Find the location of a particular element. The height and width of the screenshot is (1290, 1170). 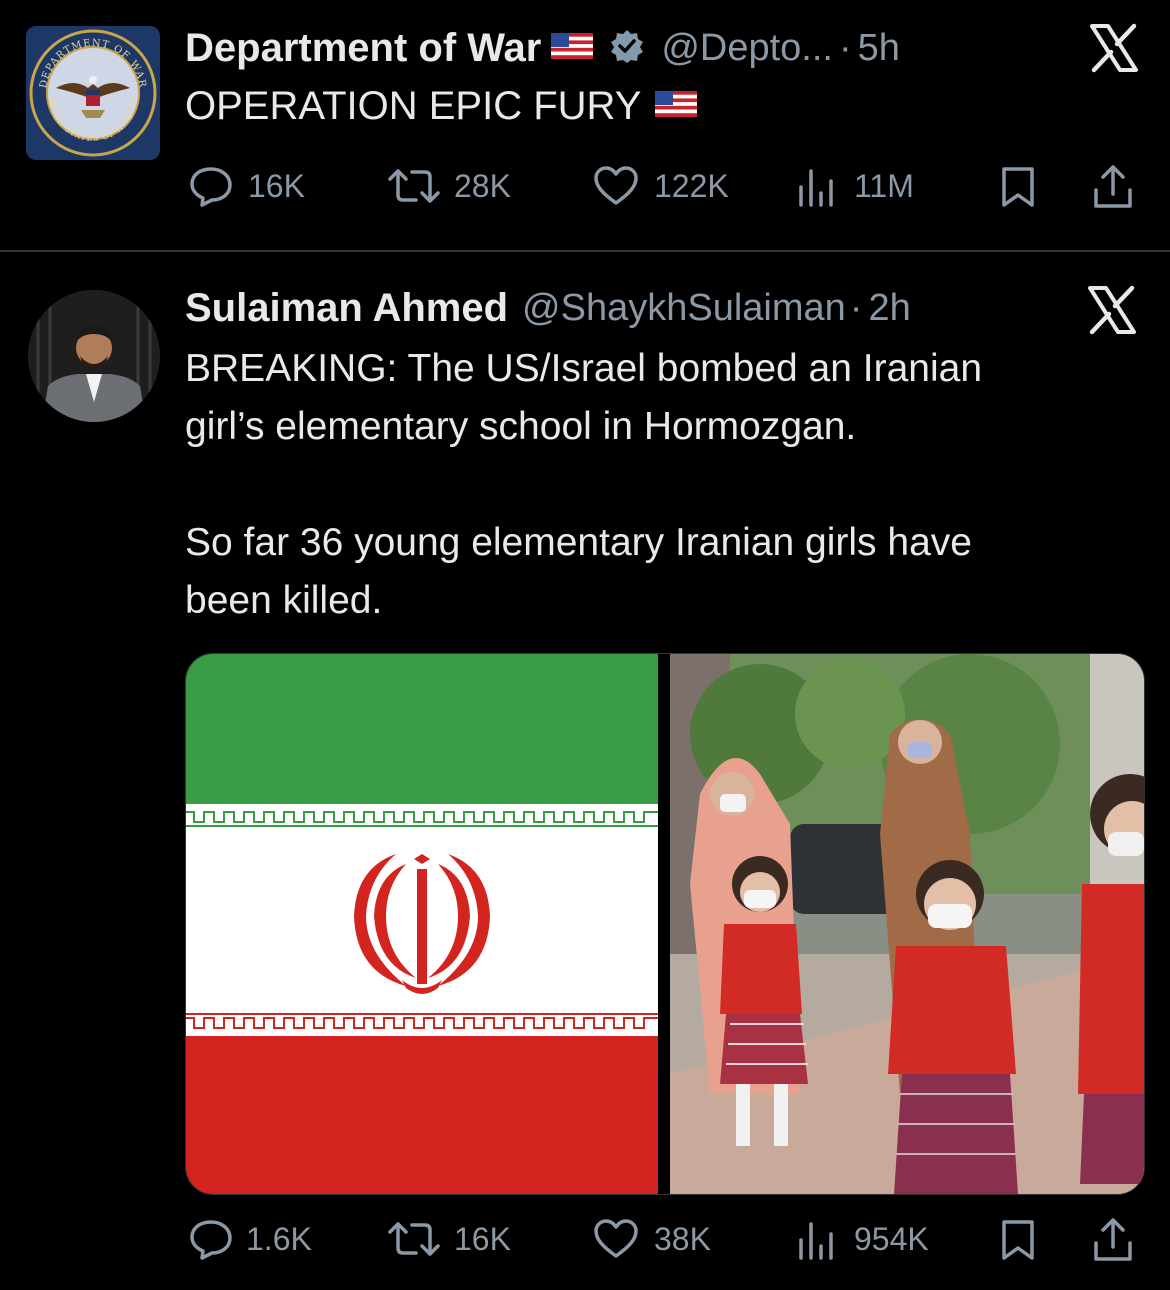

repost-button: 28K is located at coordinates (448, 186).